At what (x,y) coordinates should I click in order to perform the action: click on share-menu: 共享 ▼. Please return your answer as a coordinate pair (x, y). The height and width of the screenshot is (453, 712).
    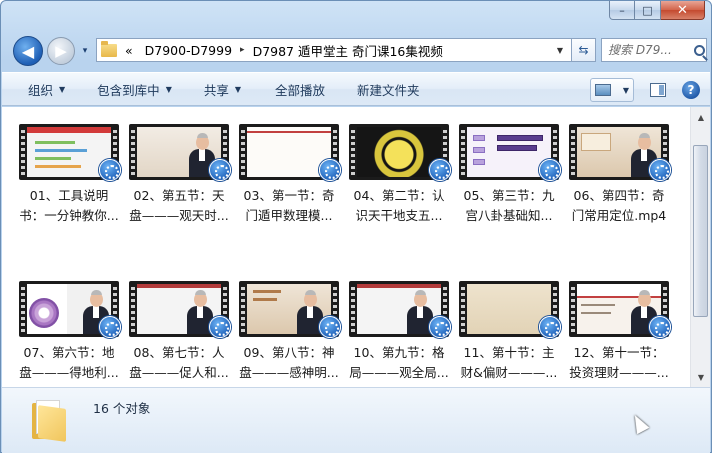
    Looking at the image, I should click on (220, 89).